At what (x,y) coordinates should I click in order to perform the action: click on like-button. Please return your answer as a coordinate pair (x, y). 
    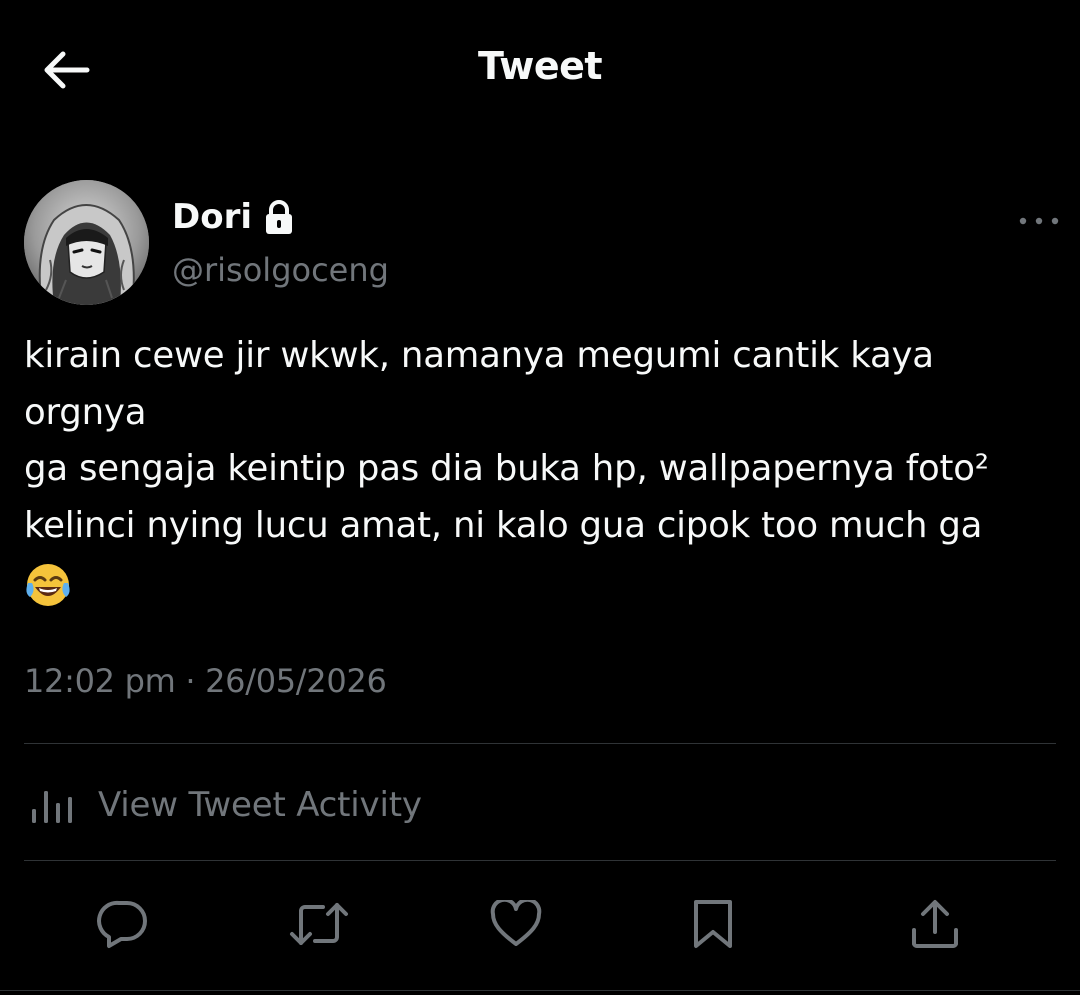
    Looking at the image, I should click on (516, 924).